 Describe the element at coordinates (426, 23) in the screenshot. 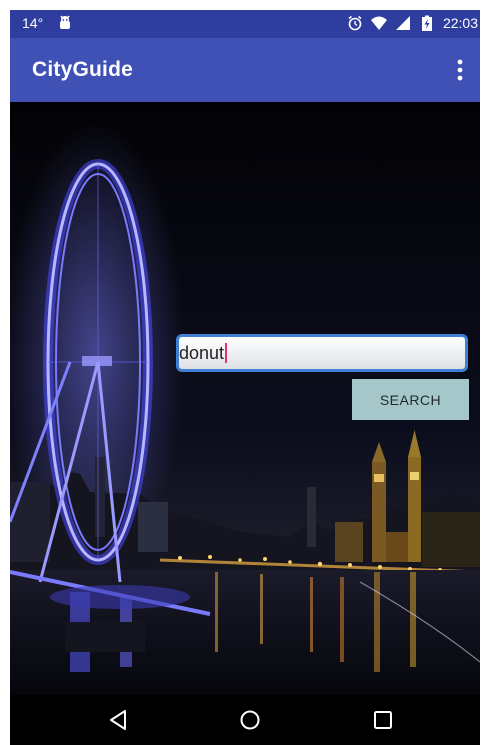

I see `battery-charging-icon` at that location.